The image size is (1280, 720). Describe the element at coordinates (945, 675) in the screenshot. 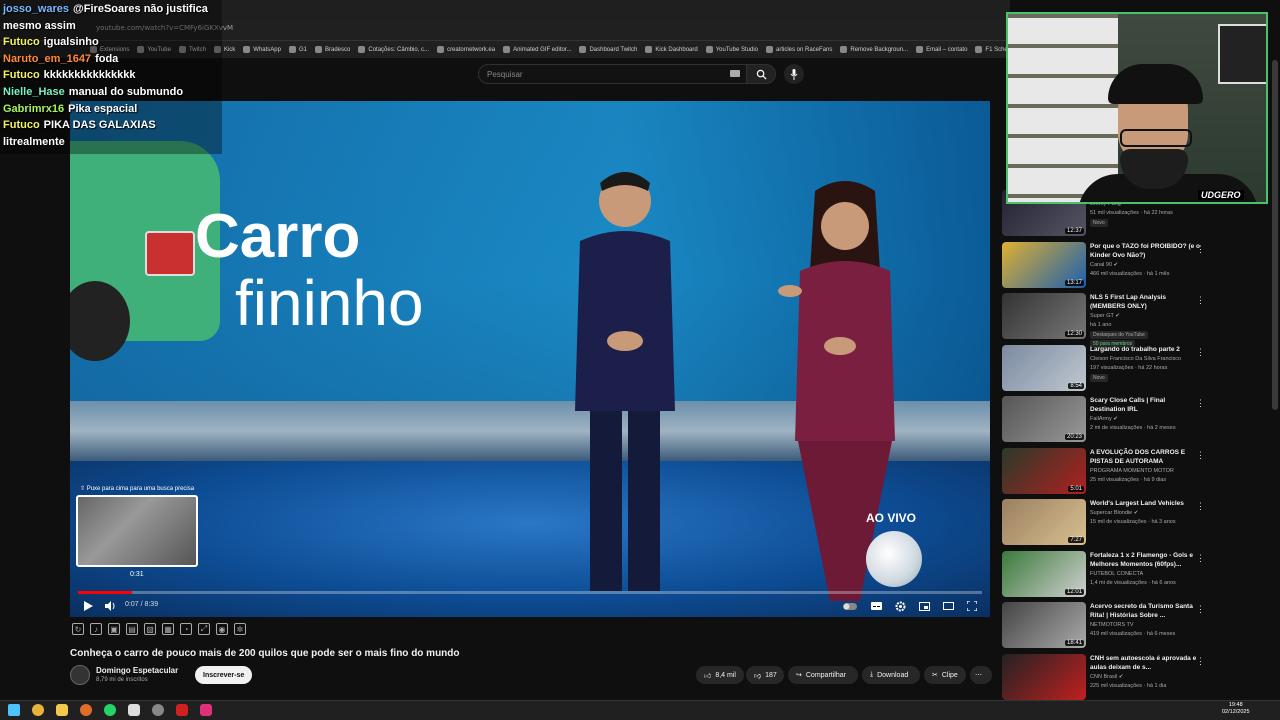

I see `clip-button: ✂ Clipe` at that location.